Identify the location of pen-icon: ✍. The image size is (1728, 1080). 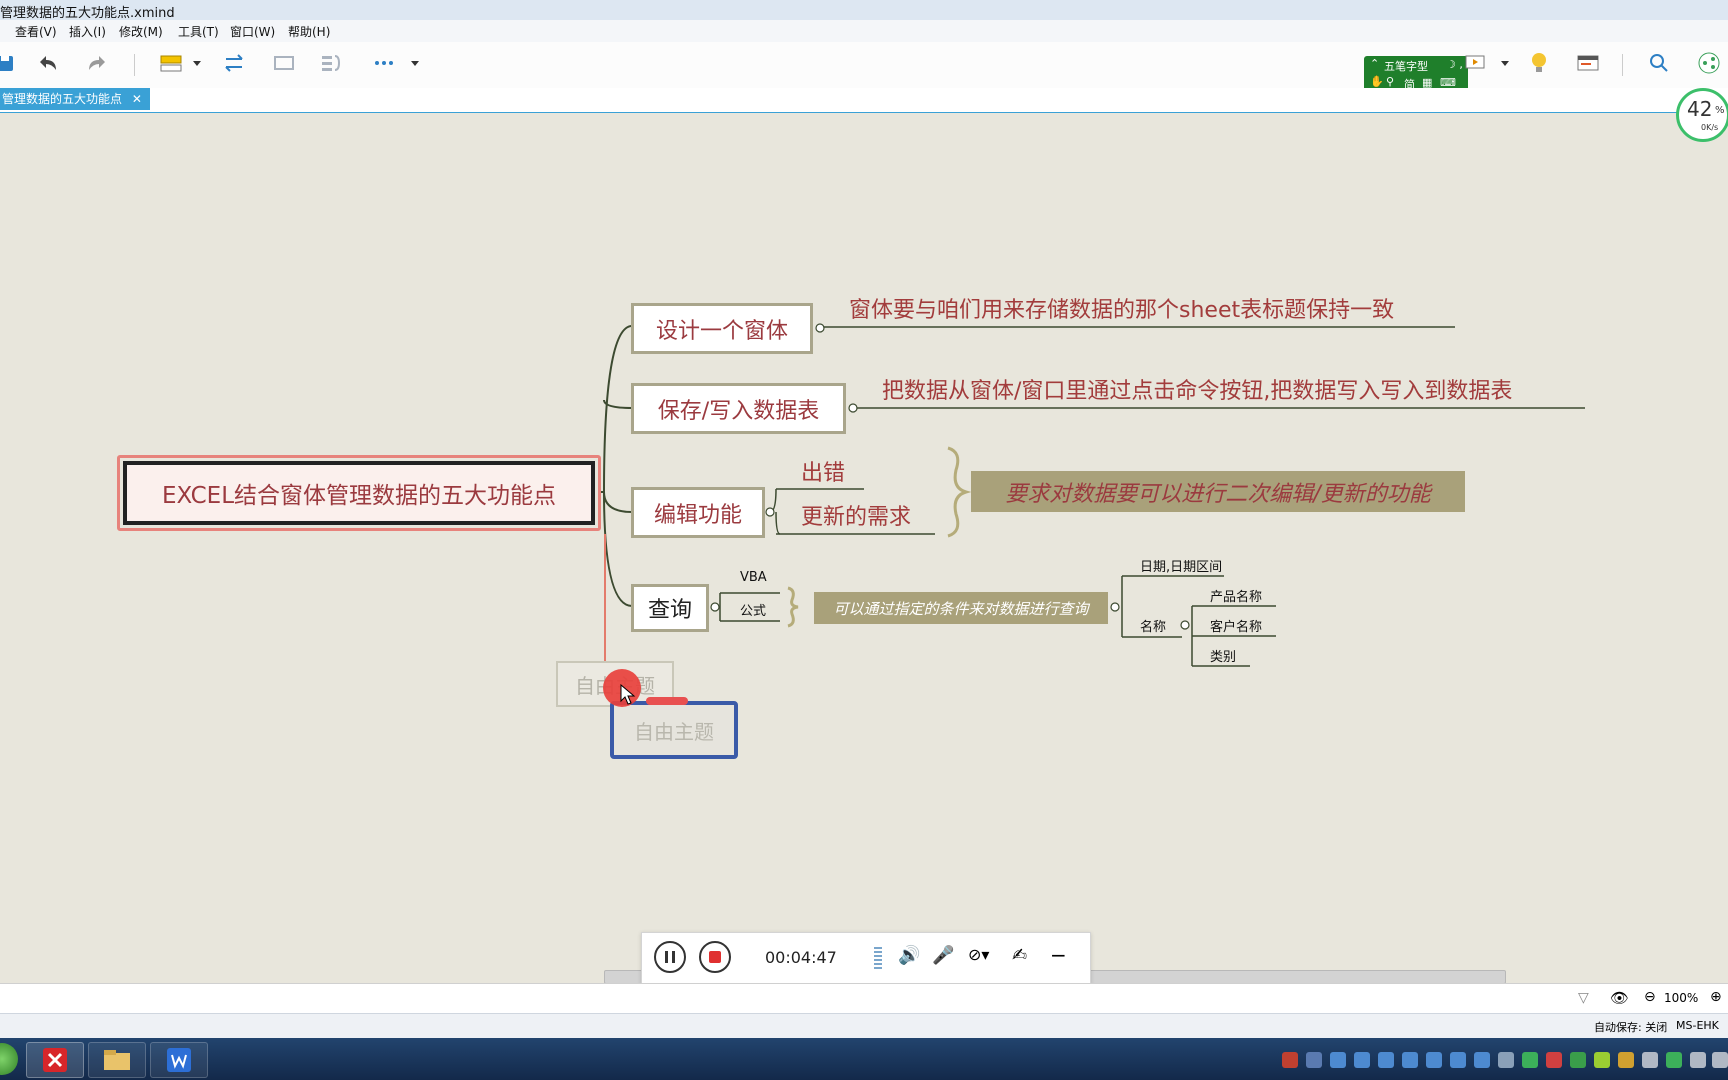
(1019, 955).